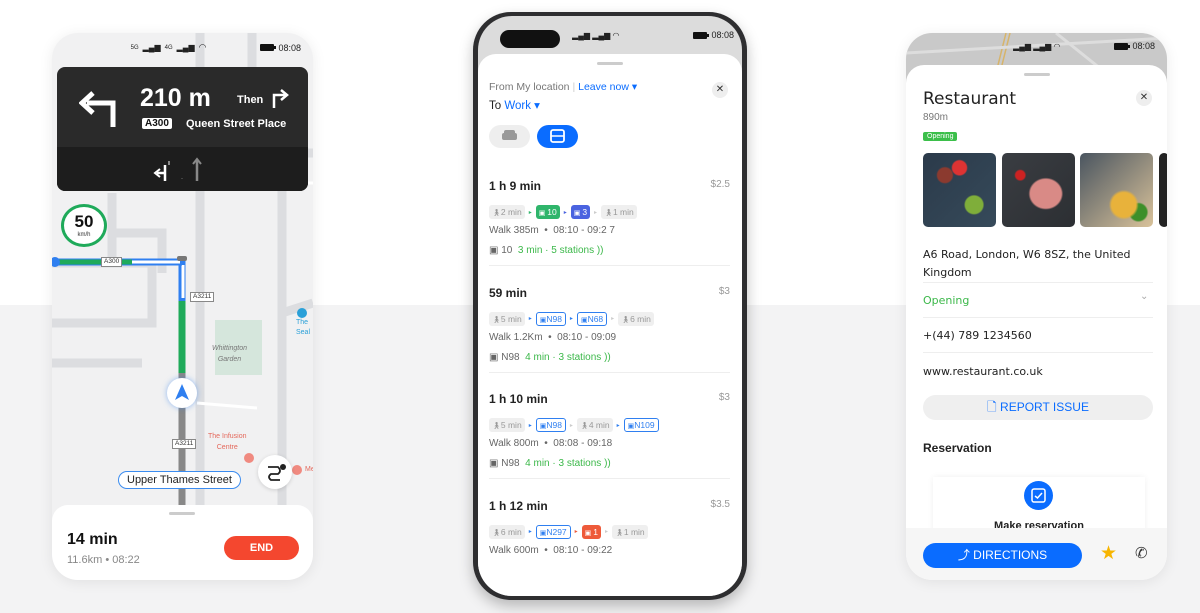  I want to click on walk-segment: 🚶︎6 min, so click(636, 318).